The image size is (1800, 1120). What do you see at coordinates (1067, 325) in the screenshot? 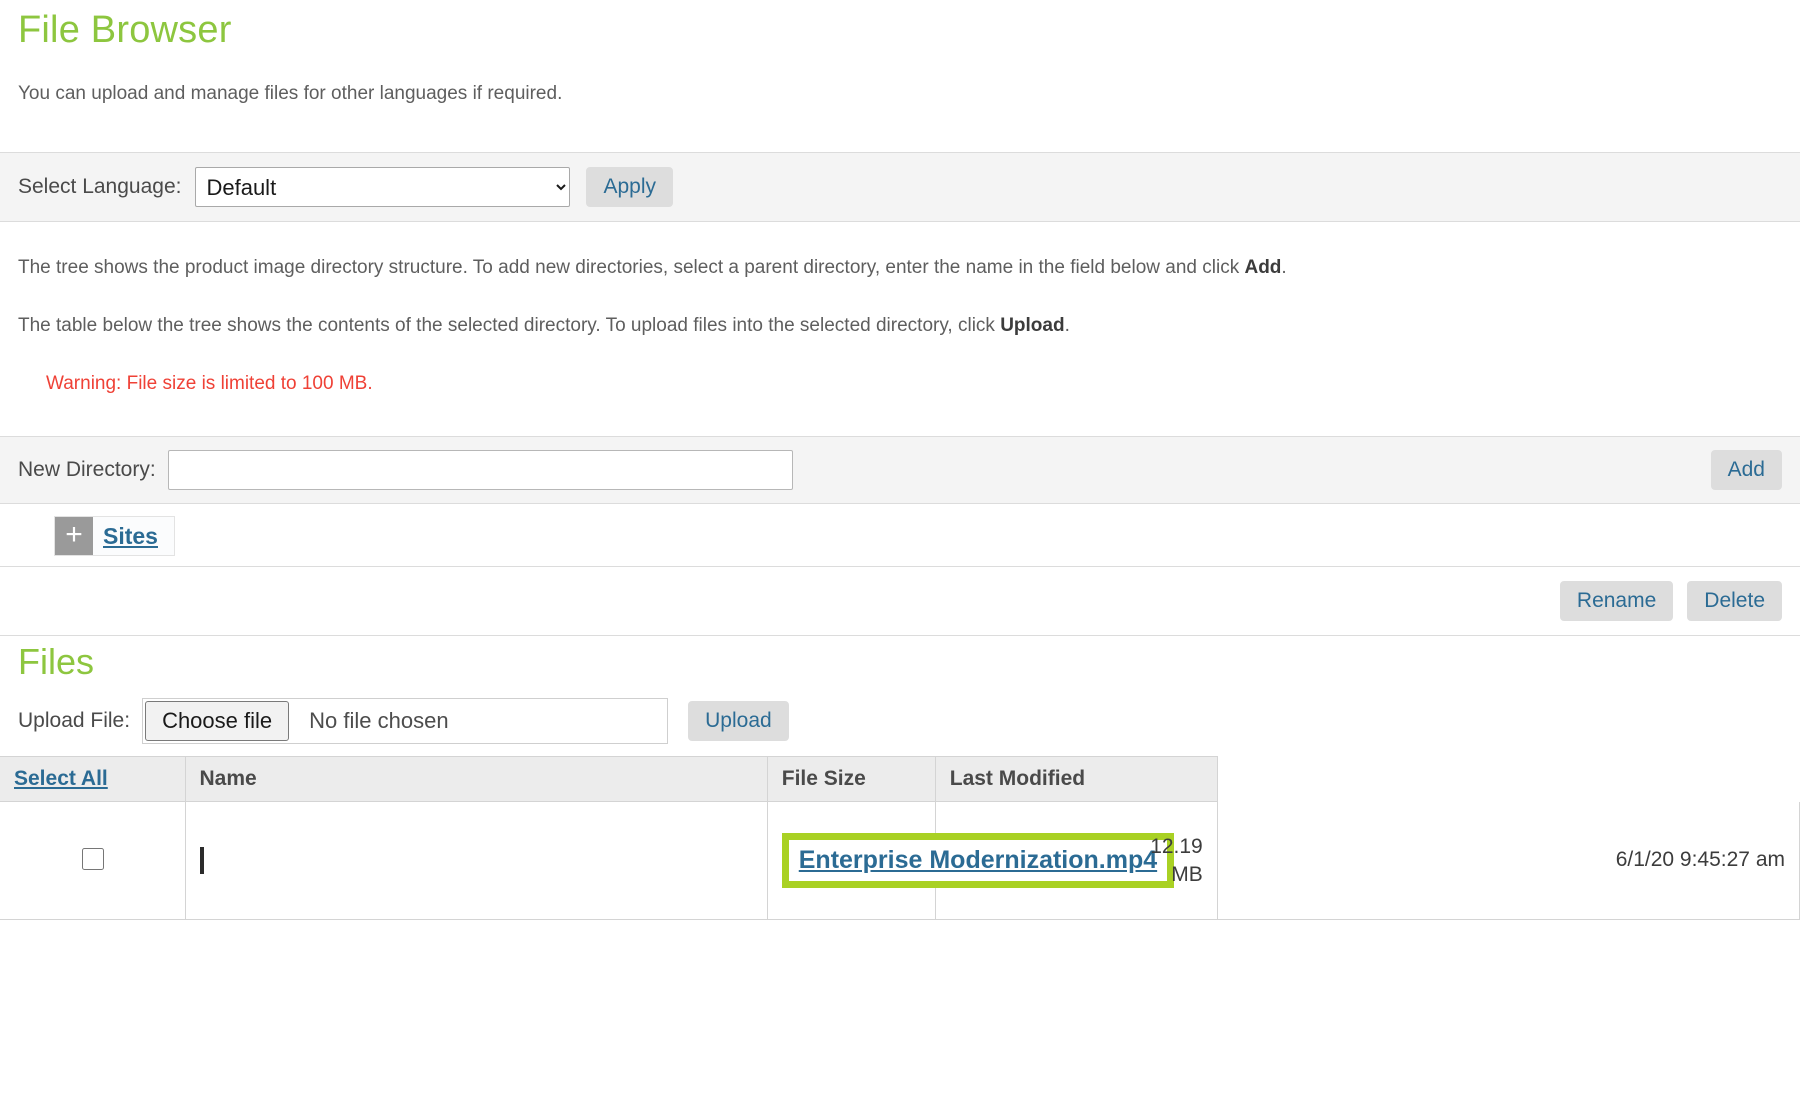
I see `instruction-line-2-post: .` at bounding box center [1067, 325].